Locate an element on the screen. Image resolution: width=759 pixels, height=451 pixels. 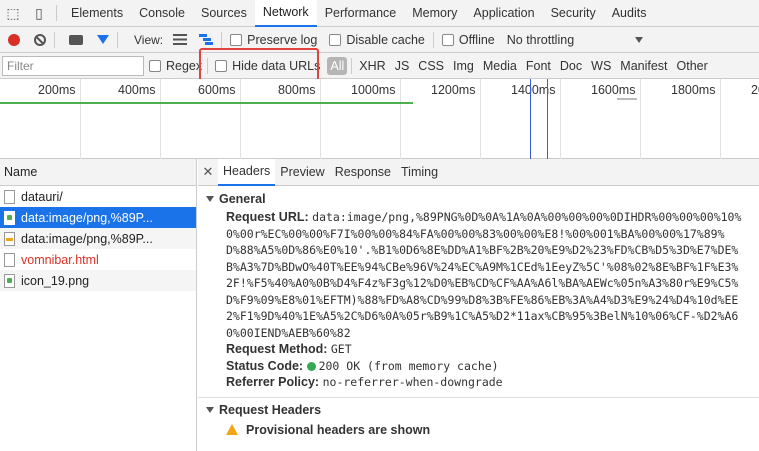
general-section-header: General is located at coordinates (478, 199).